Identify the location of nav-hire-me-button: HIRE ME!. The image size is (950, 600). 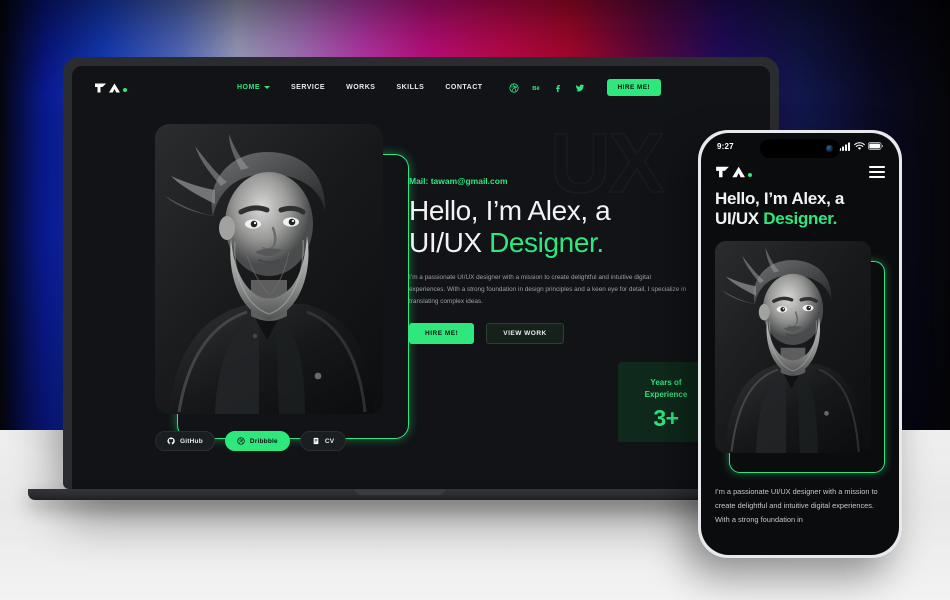
(633, 87).